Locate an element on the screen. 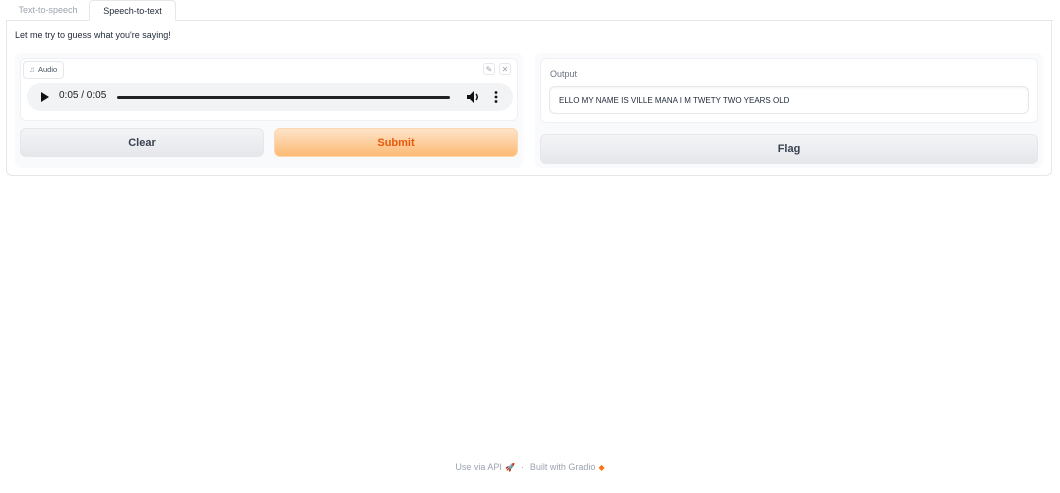 This screenshot has height=493, width=1060. output-label: Output is located at coordinates (564, 74).